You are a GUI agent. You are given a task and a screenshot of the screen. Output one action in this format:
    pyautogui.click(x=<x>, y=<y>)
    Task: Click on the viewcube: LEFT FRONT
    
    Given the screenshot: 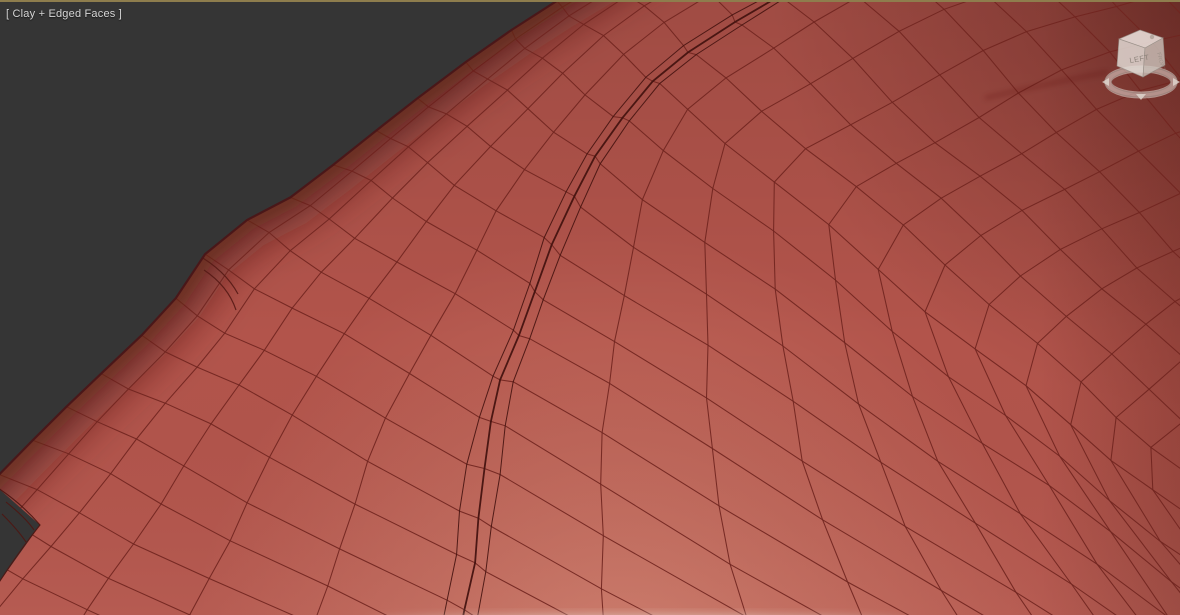 What is the action you would take?
    pyautogui.click(x=1140, y=65)
    